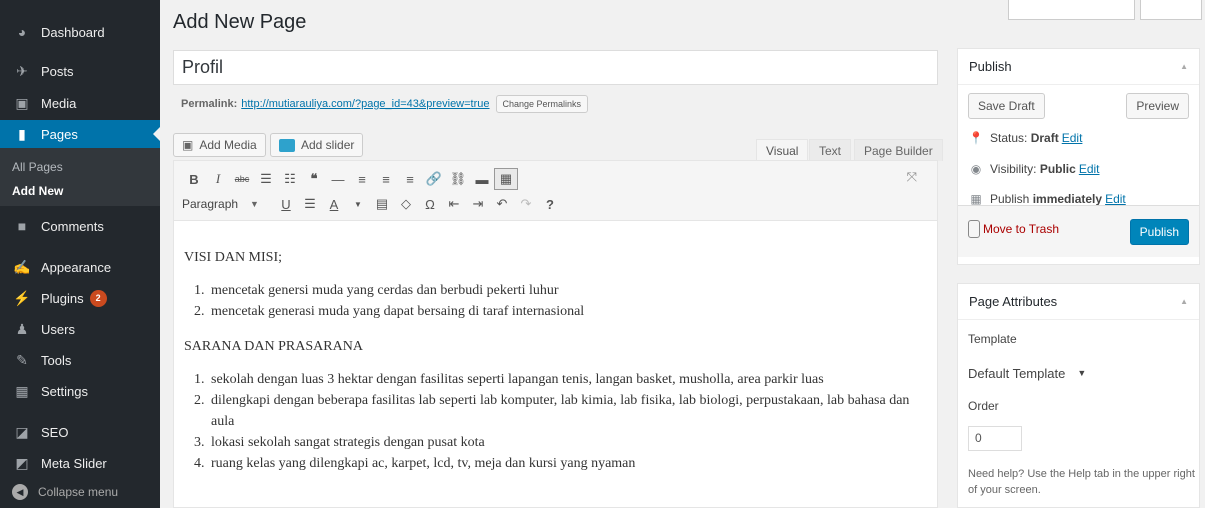 The image size is (1205, 508). I want to click on menu-comments: ■ Comments, so click(80, 226).